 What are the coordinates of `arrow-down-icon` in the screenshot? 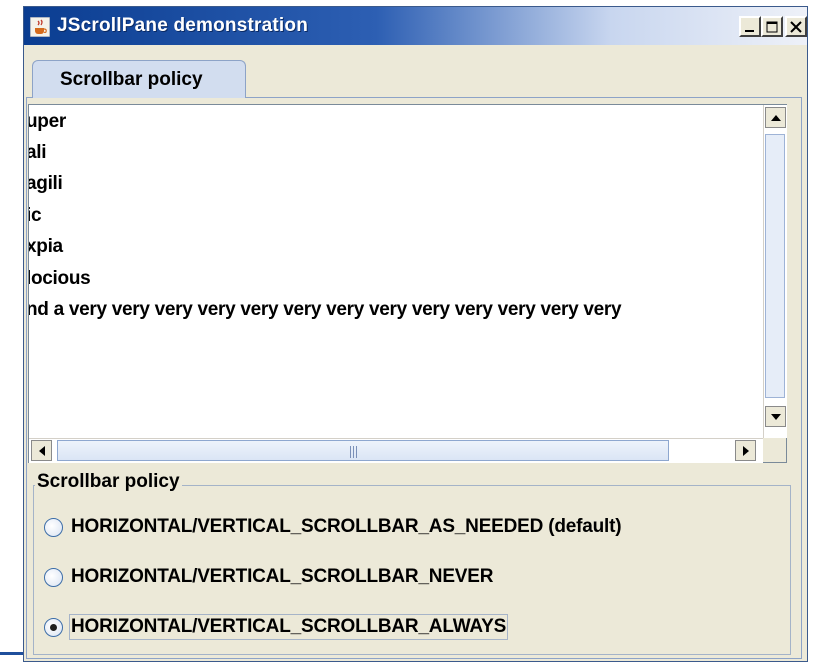 It's located at (776, 417).